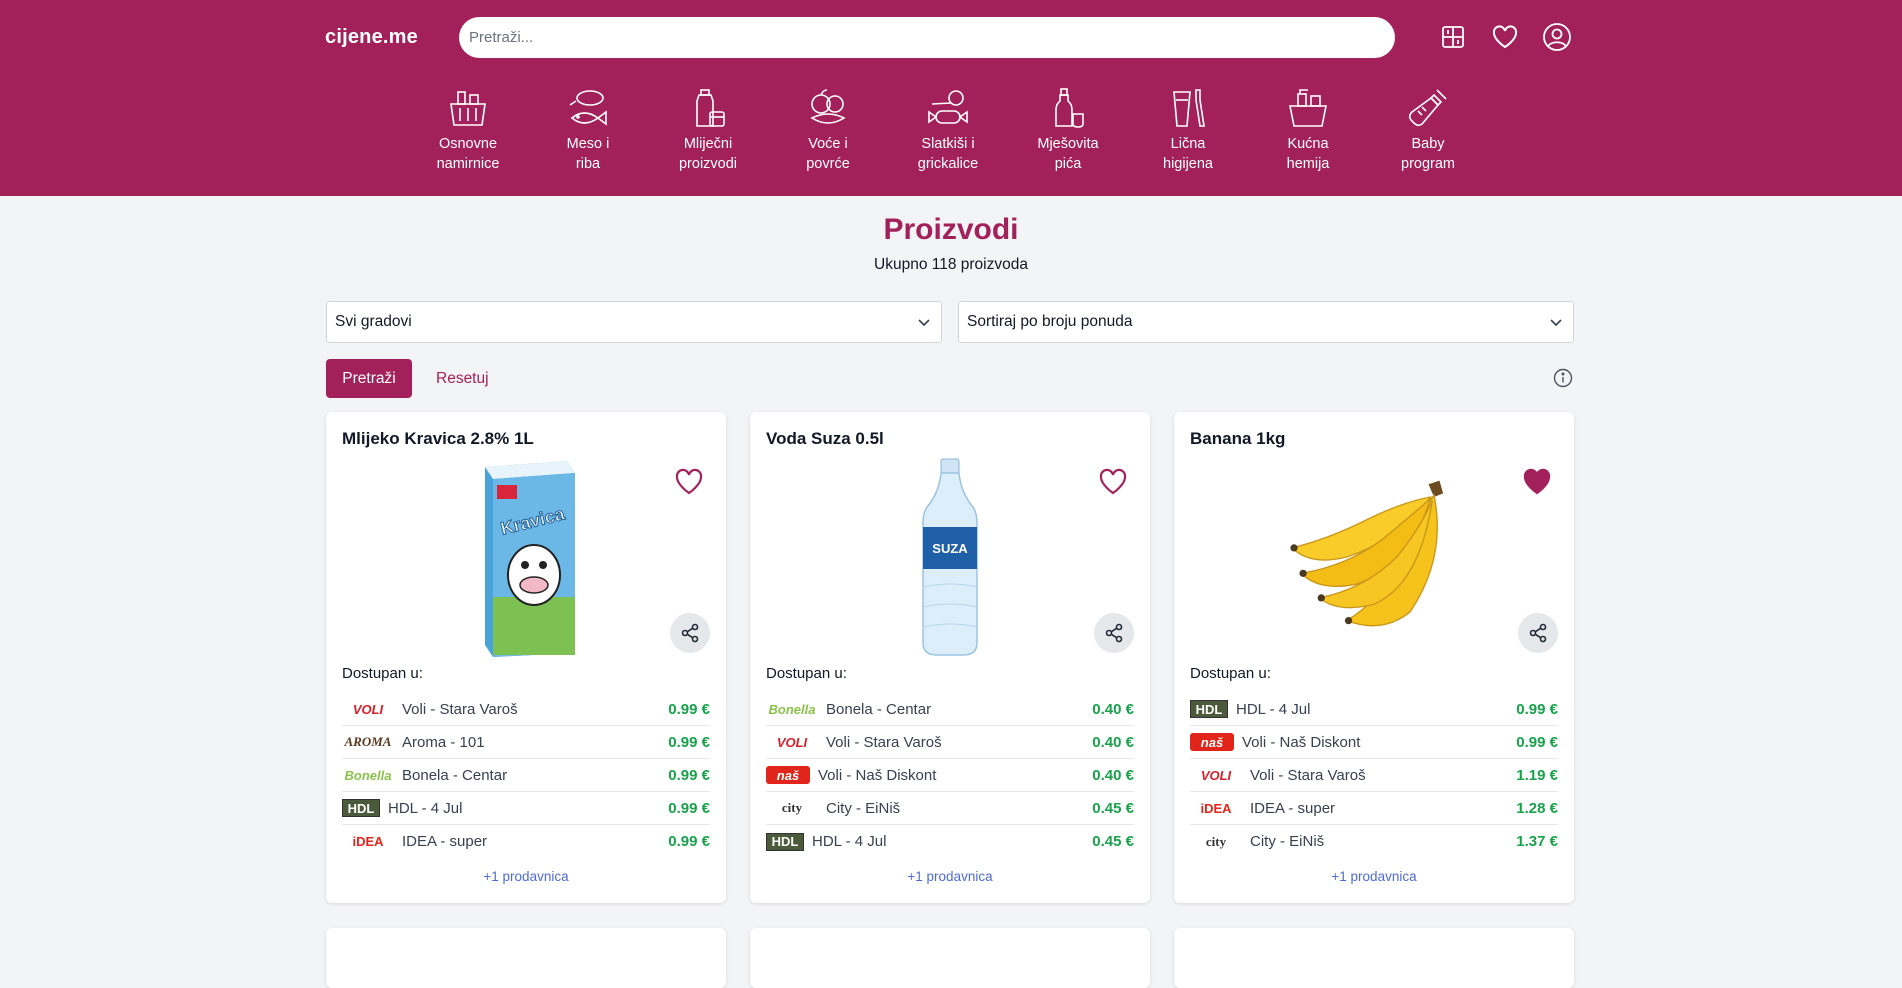  Describe the element at coordinates (1212, 742) in the screenshot. I see `store-logo-nas-diskont: naš` at that location.